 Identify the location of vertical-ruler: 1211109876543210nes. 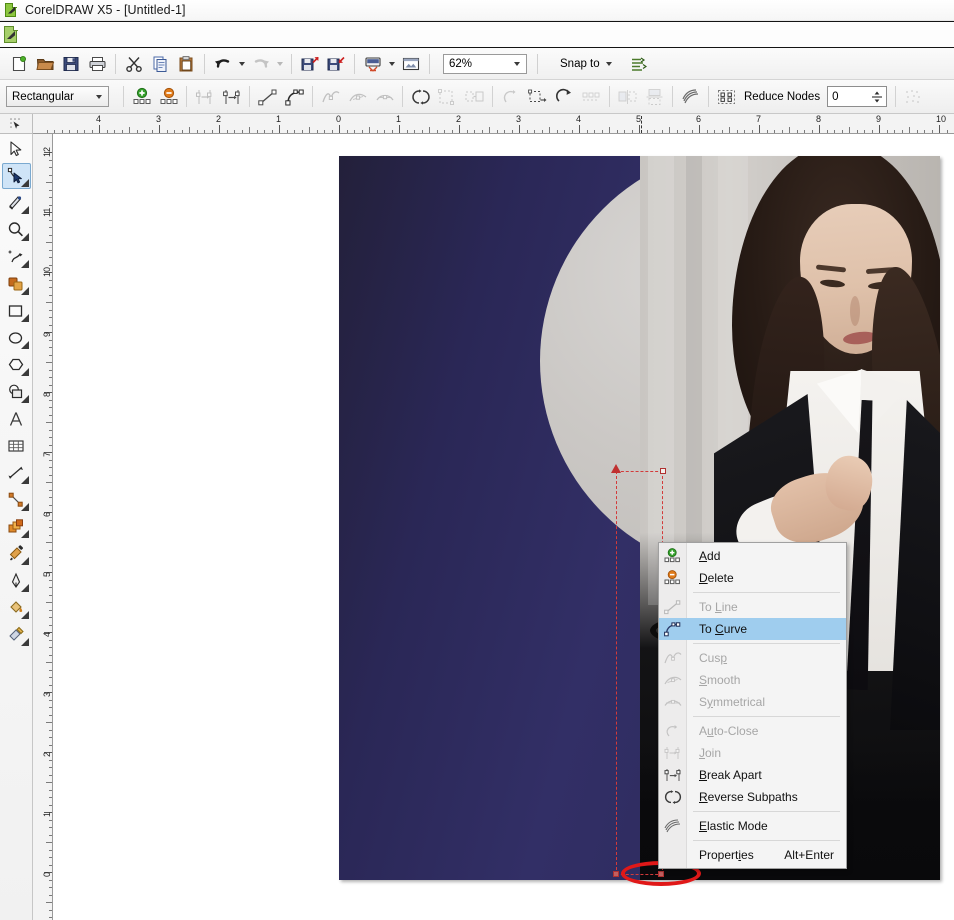
(43, 527).